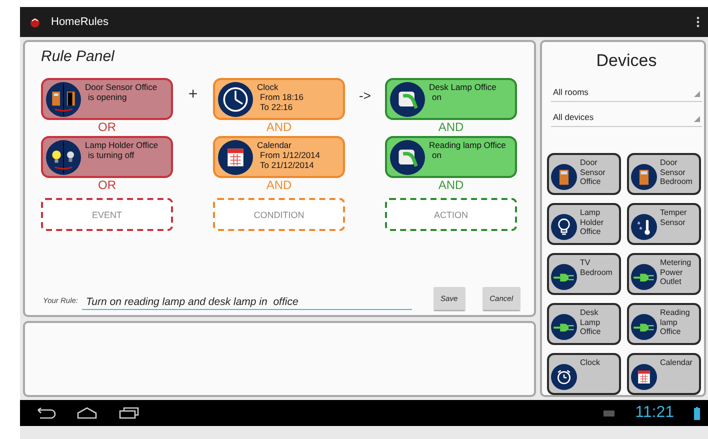 This screenshot has width=708, height=439. What do you see at coordinates (78, 56) in the screenshot?
I see `panel-title: Rule Panel` at bounding box center [78, 56].